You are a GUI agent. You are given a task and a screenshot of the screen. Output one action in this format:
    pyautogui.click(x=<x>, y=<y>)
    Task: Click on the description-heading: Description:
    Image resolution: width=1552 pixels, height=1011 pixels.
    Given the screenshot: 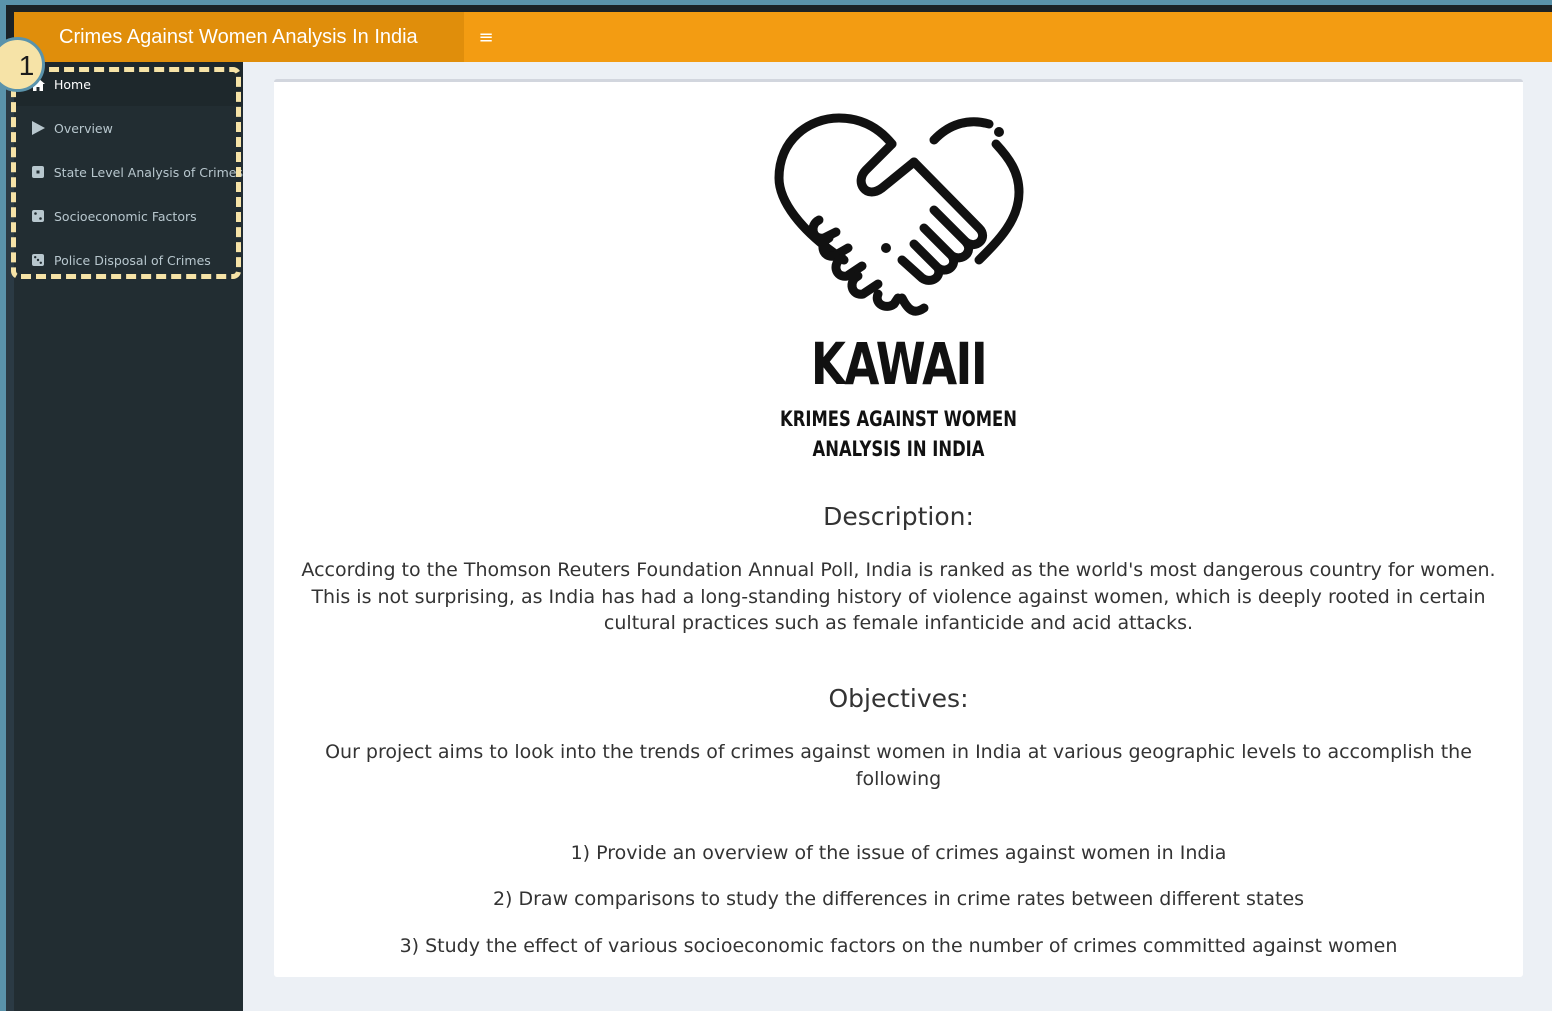 What is the action you would take?
    pyautogui.click(x=898, y=516)
    